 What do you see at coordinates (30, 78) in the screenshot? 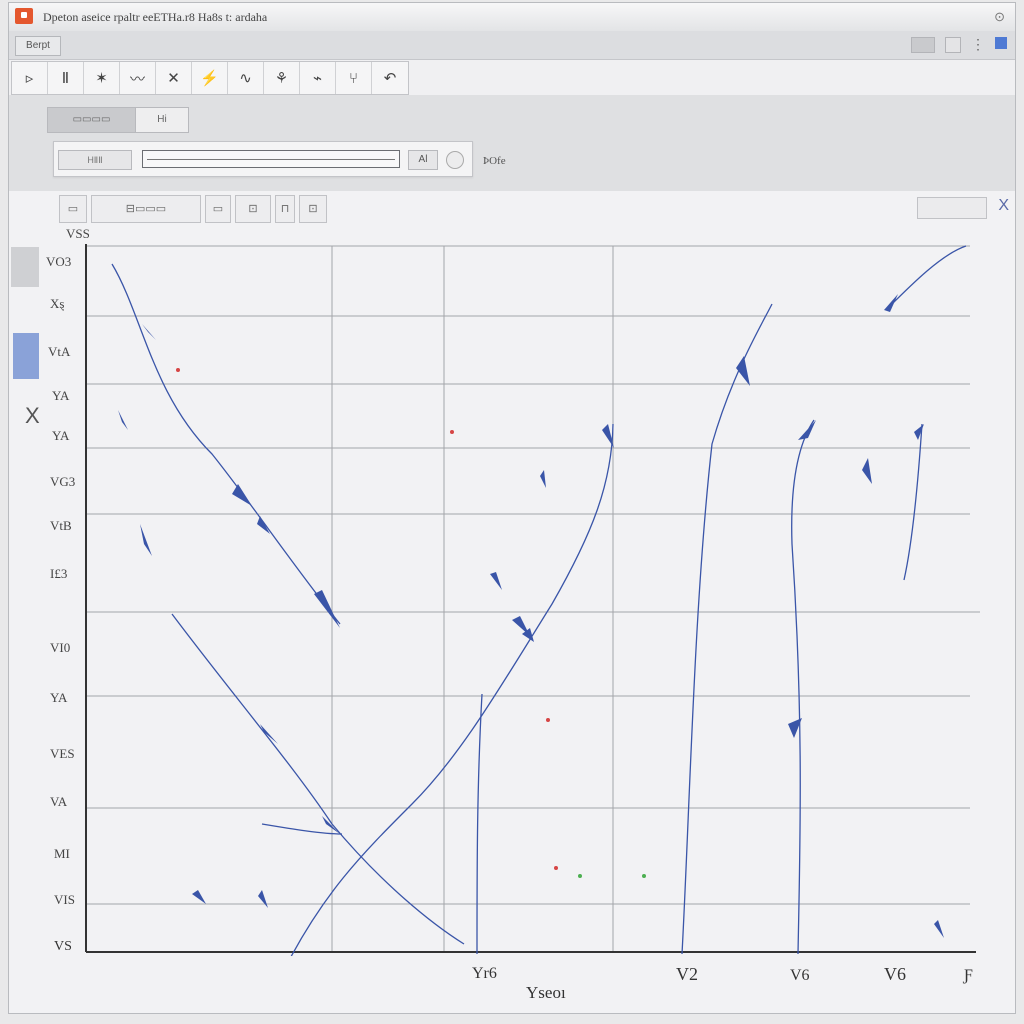
I see `play-tool-icon: ▹` at bounding box center [30, 78].